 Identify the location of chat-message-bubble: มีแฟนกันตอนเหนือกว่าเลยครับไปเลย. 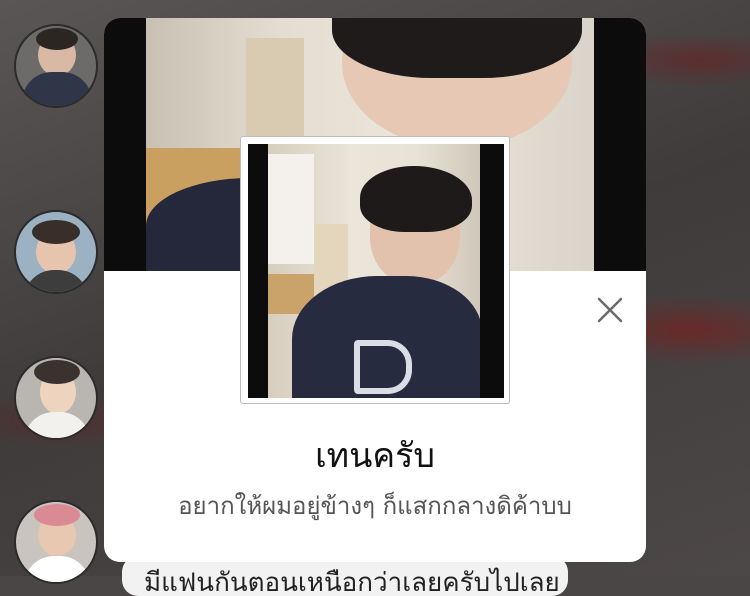
(345, 576).